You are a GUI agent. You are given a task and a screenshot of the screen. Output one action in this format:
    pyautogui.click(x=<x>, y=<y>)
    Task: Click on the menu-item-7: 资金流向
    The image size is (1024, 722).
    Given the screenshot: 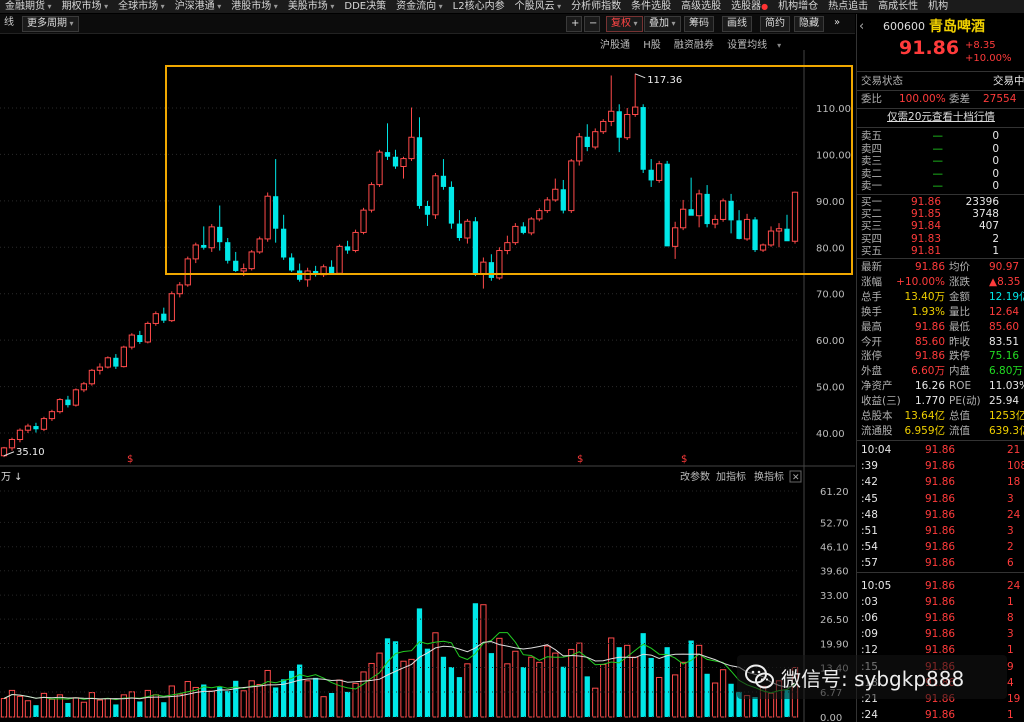 What is the action you would take?
    pyautogui.click(x=419, y=6)
    